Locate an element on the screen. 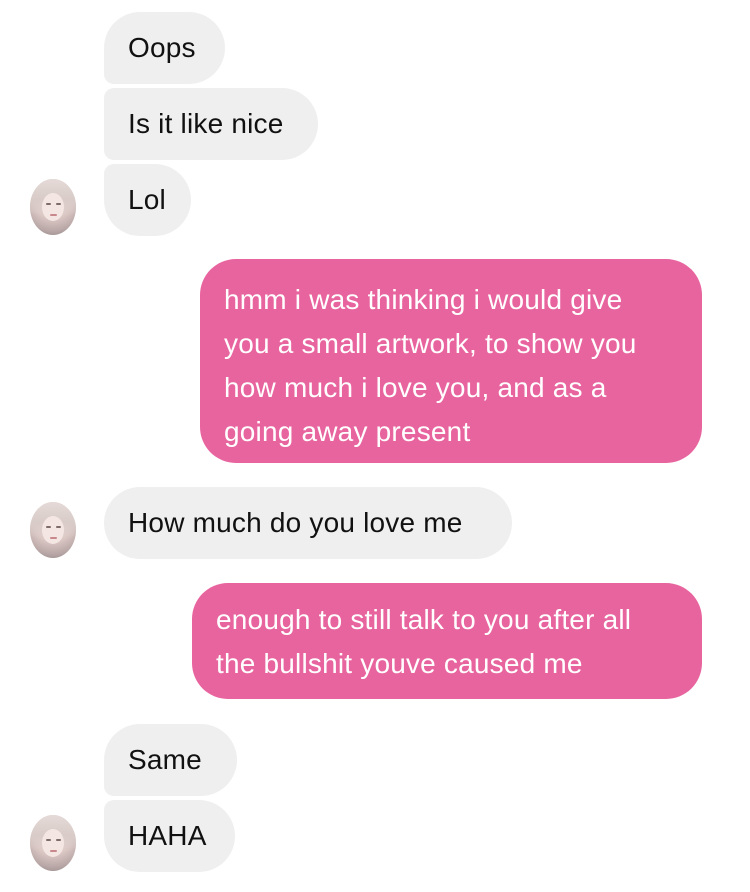 Image resolution: width=750 pixels, height=892 pixels. message-text: Same is located at coordinates (165, 759).